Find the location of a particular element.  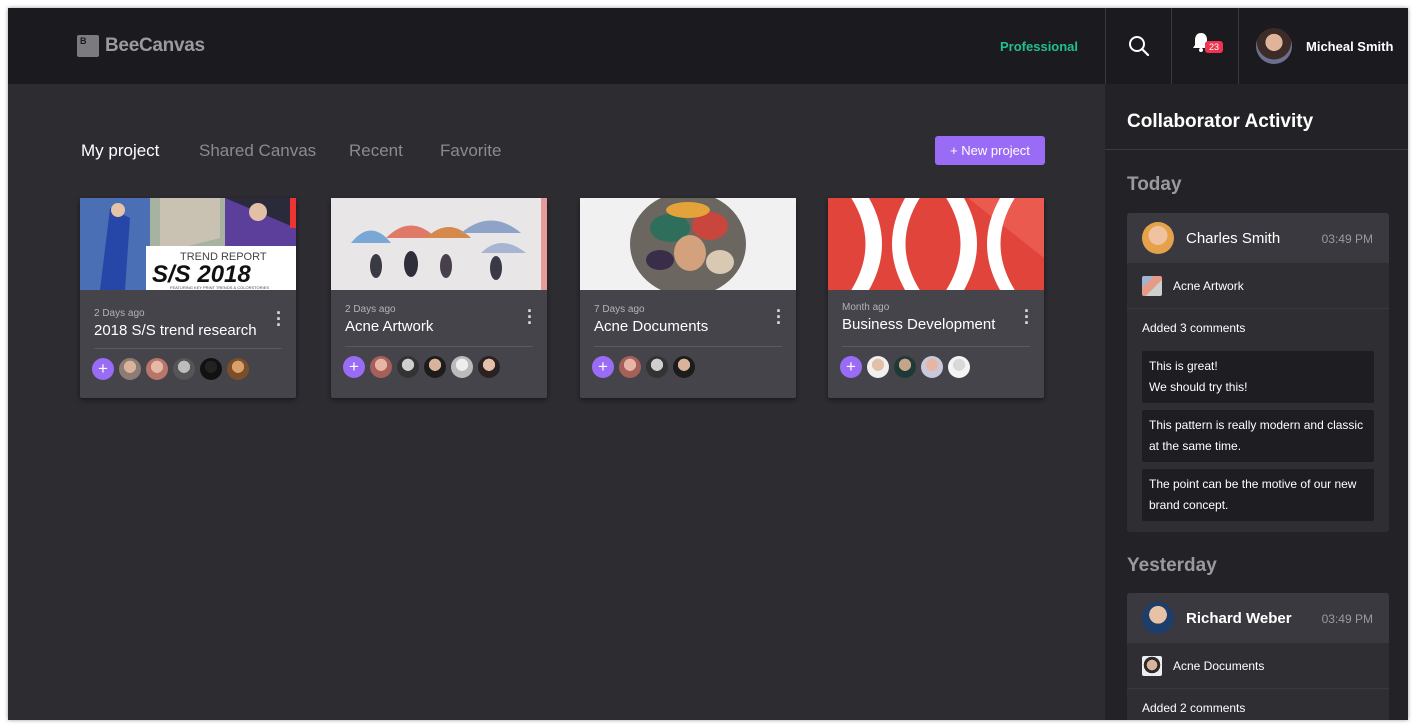

user-name: Micheal Smith is located at coordinates (1350, 46).